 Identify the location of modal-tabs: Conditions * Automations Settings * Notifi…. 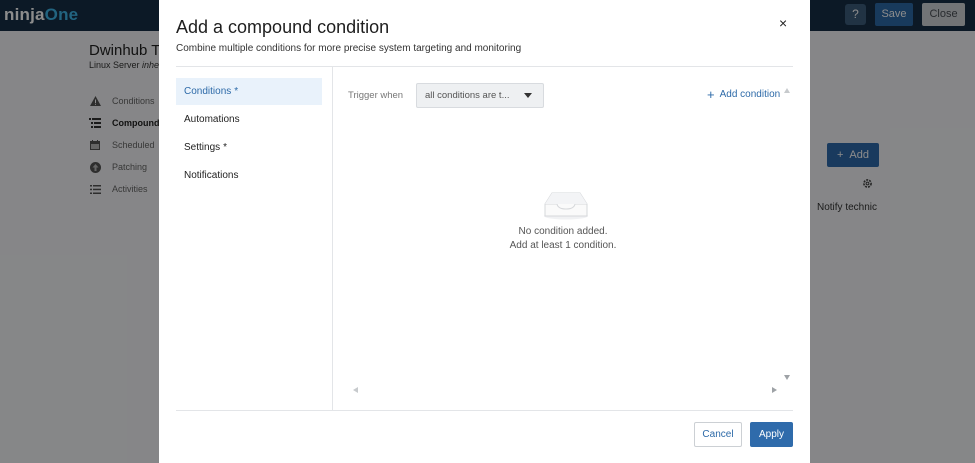
(249, 134).